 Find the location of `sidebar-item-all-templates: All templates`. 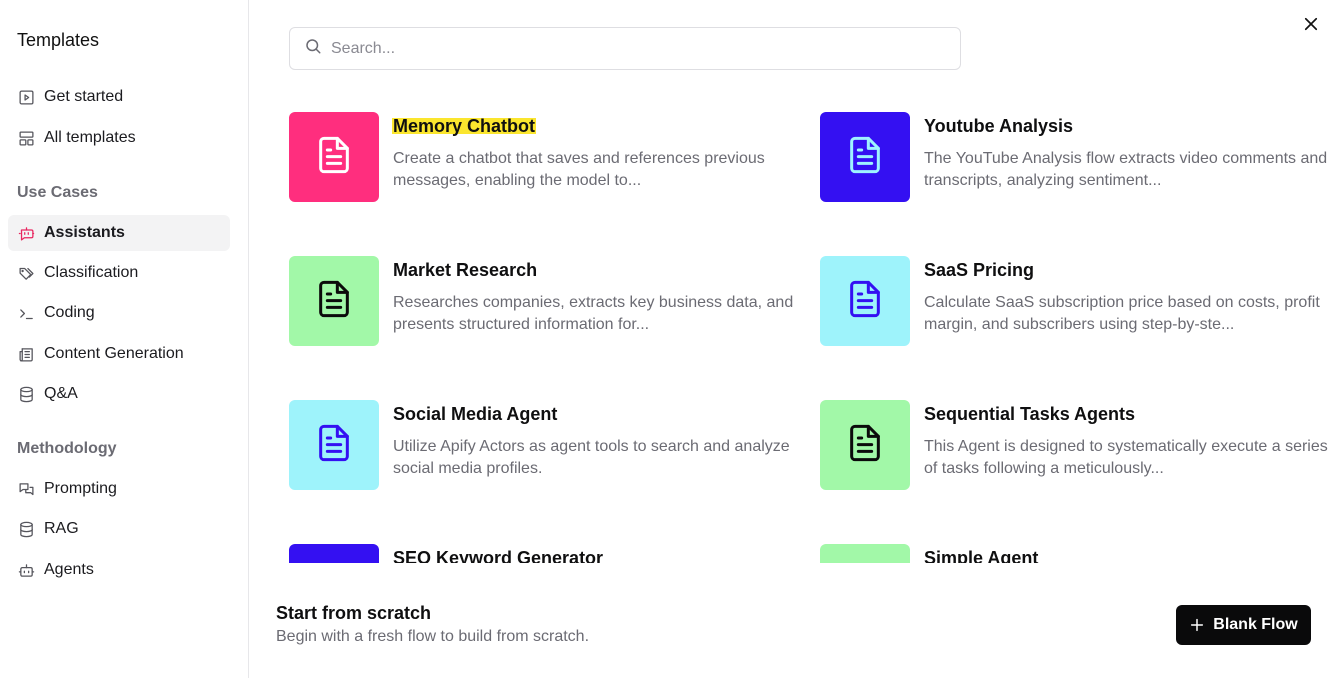

sidebar-item-all-templates: All templates is located at coordinates (119, 138).